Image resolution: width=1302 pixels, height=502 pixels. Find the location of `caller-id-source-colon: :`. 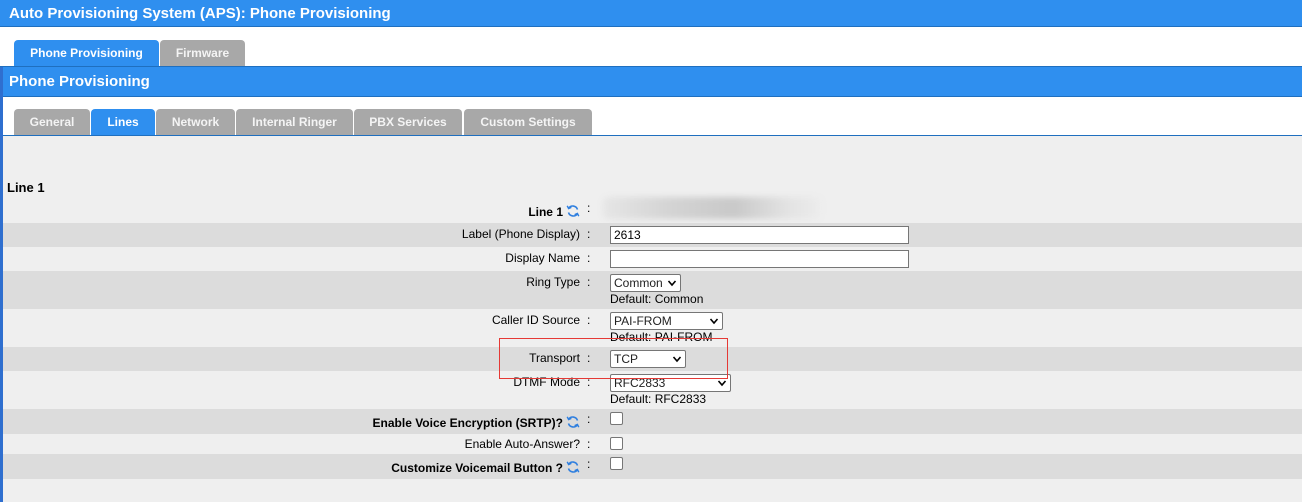

caller-id-source-colon: : is located at coordinates (589, 320).